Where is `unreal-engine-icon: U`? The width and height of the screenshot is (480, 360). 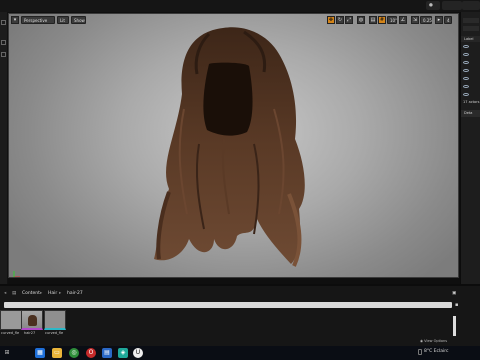 unreal-engine-icon: U is located at coordinates (138, 353).